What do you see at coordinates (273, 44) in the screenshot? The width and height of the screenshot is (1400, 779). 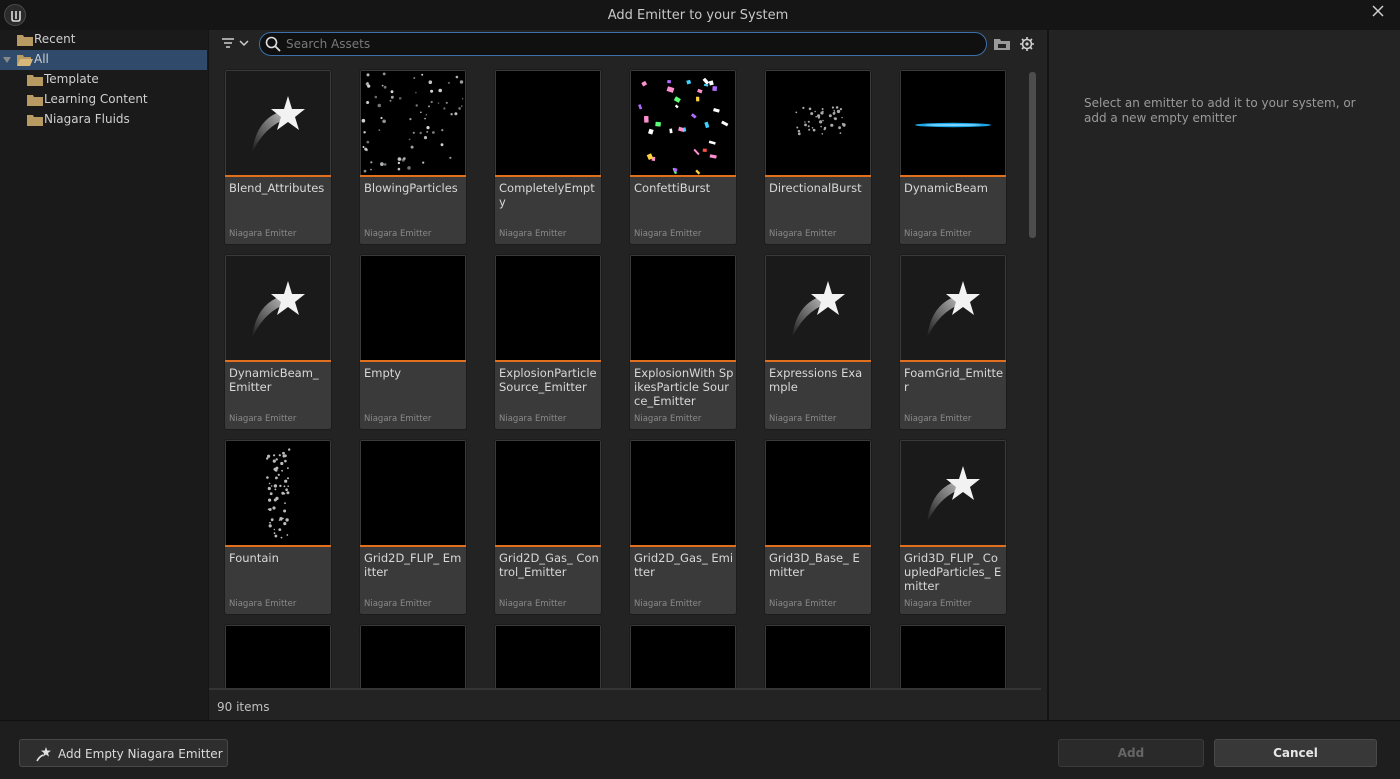 I see `search-icon` at bounding box center [273, 44].